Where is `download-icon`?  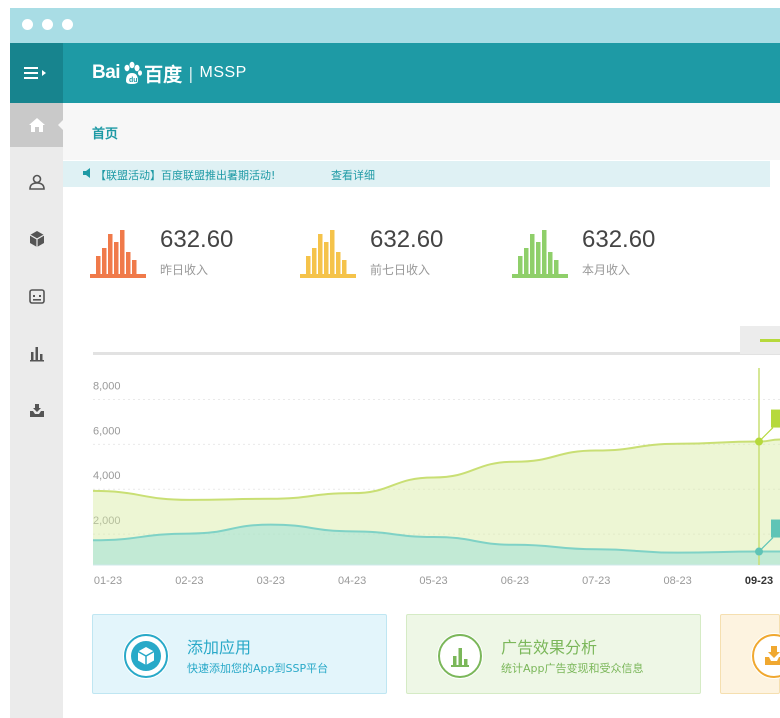
download-icon is located at coordinates (765, 656).